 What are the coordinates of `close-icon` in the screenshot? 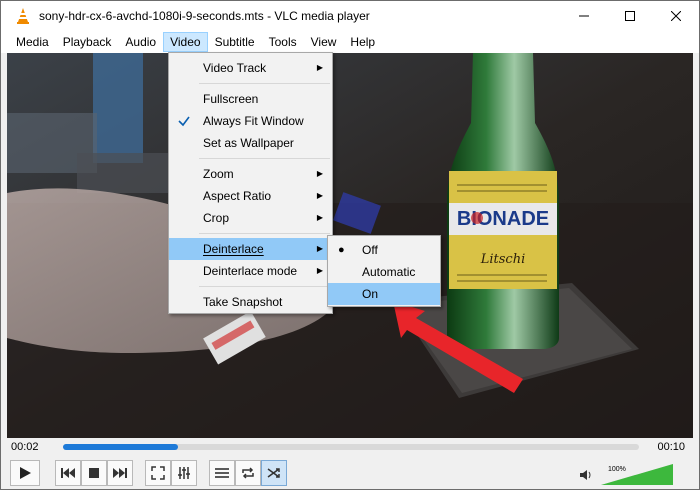 It's located at (676, 16).